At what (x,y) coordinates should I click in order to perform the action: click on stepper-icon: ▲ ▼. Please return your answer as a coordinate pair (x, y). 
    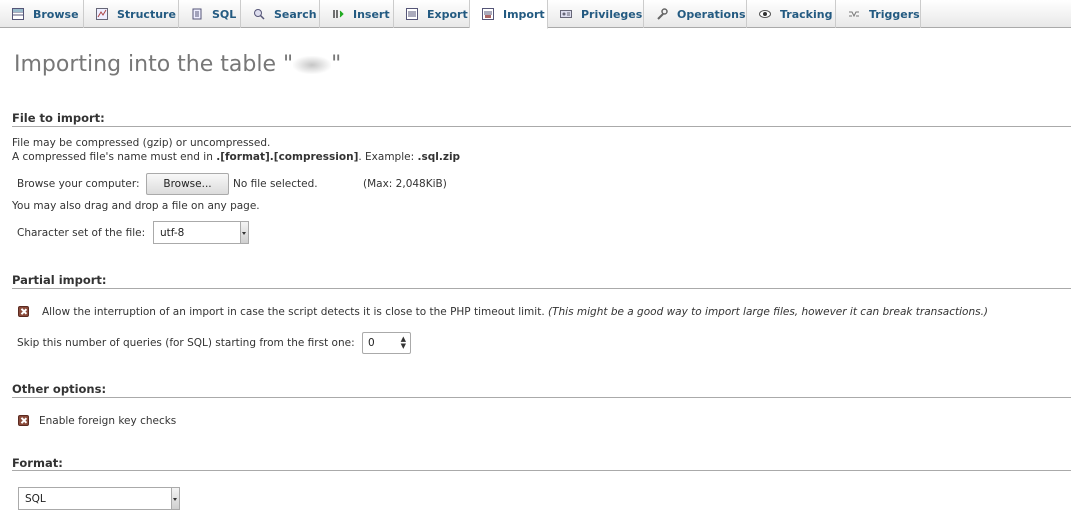
    Looking at the image, I should click on (403, 343).